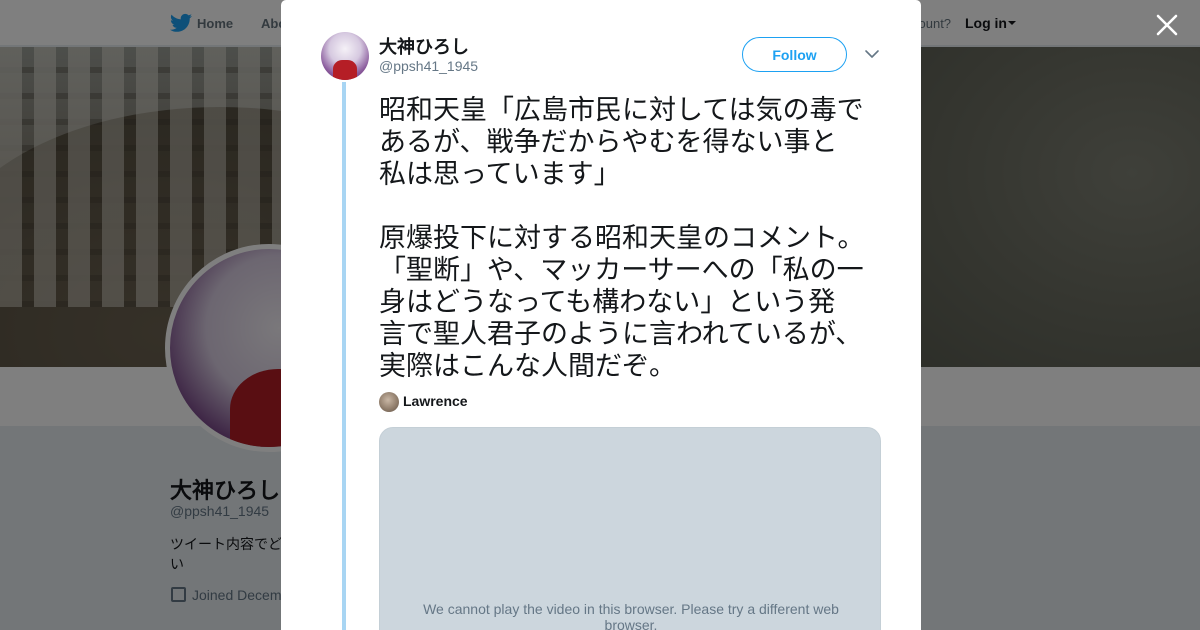 The height and width of the screenshot is (630, 1200). Describe the element at coordinates (345, 56) in the screenshot. I see `author-avatar` at that location.